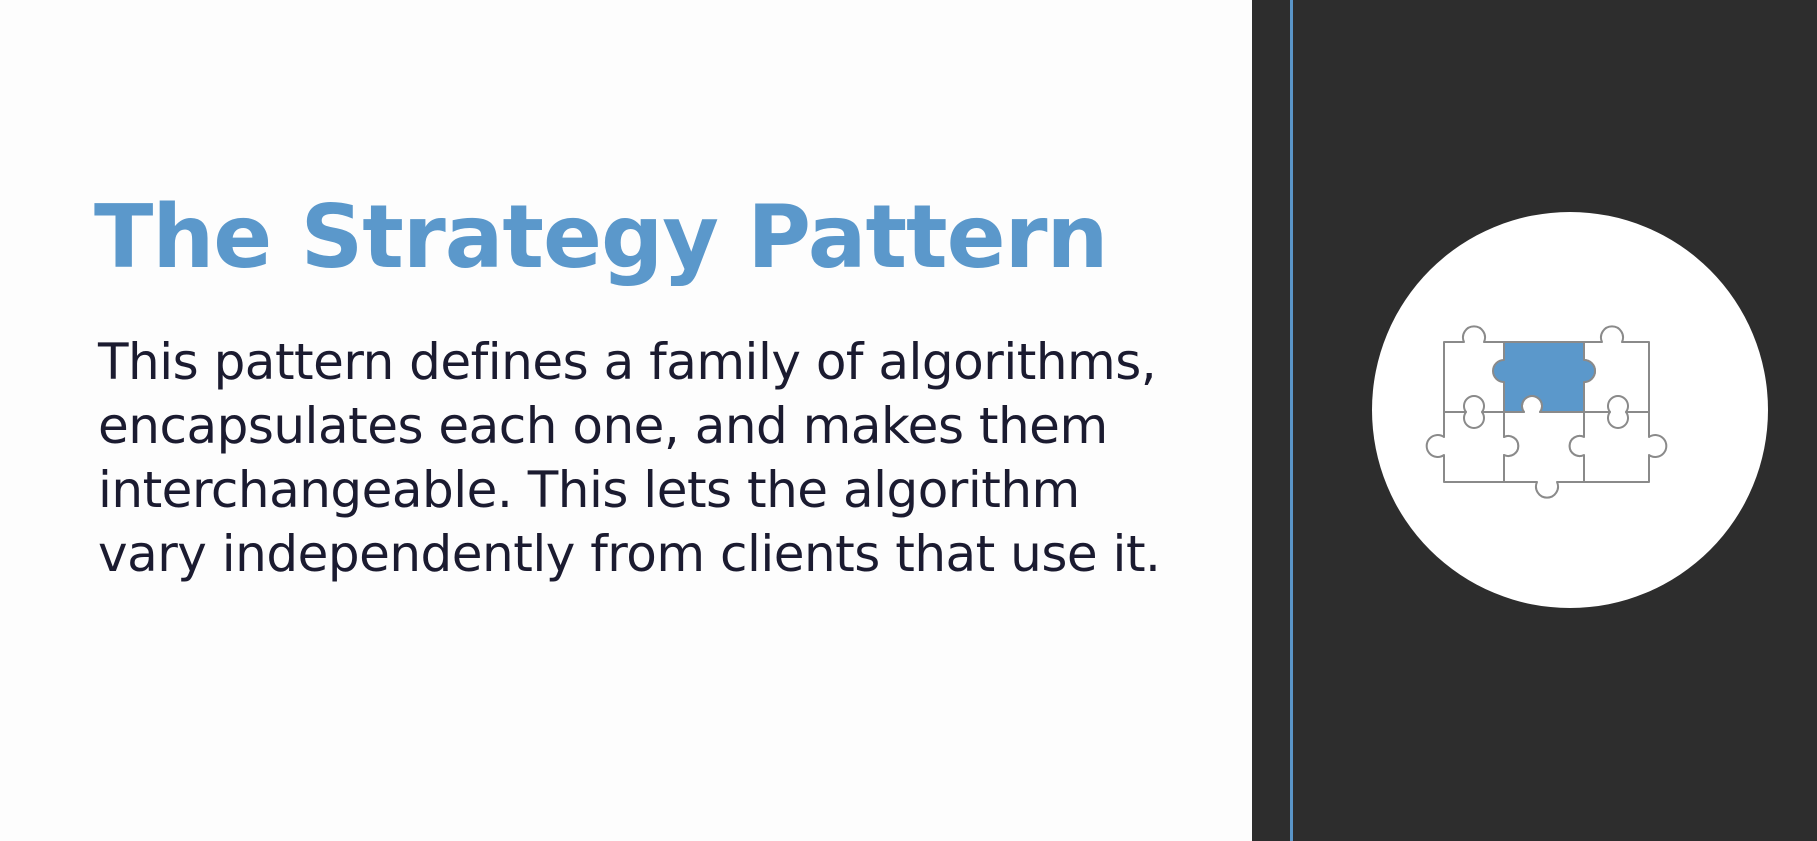 Image resolution: width=1817 pixels, height=841 pixels. I want to click on slide-title: The Strategy Pattern, so click(601, 237).